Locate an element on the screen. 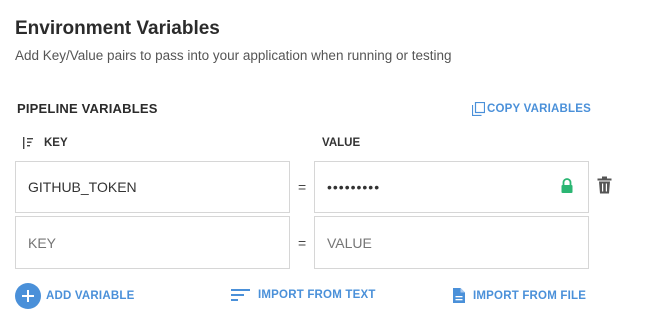  sort-icon is located at coordinates (28, 143).